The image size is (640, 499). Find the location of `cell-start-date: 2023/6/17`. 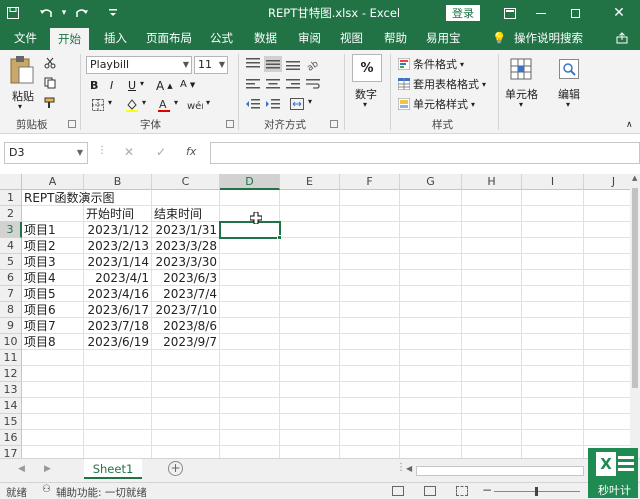

cell-start-date: 2023/6/17 is located at coordinates (118, 310).